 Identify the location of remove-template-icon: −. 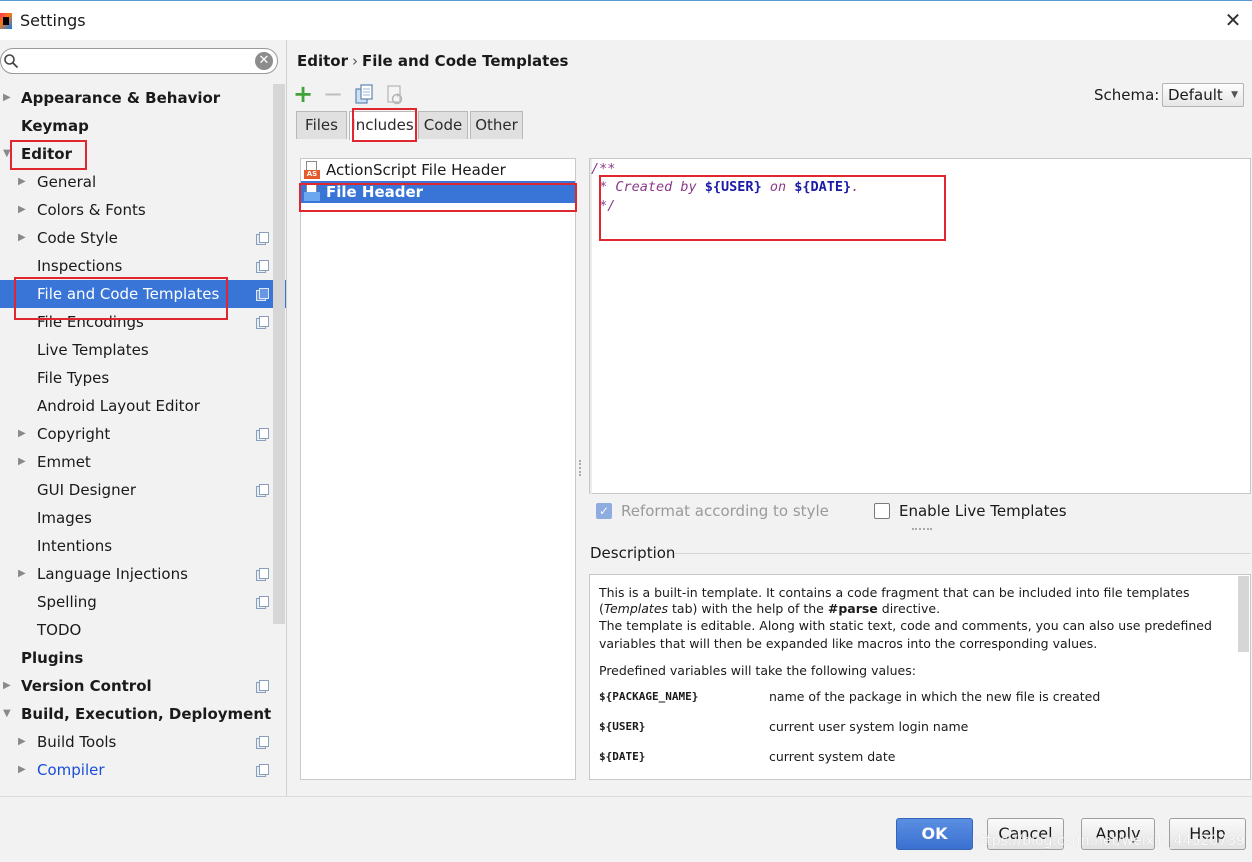
(333, 94).